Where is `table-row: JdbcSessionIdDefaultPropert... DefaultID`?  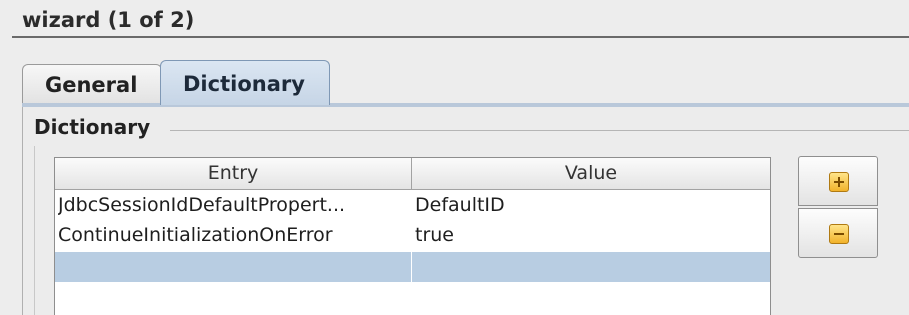 table-row: JdbcSessionIdDefaultPropert... DefaultID is located at coordinates (412, 205).